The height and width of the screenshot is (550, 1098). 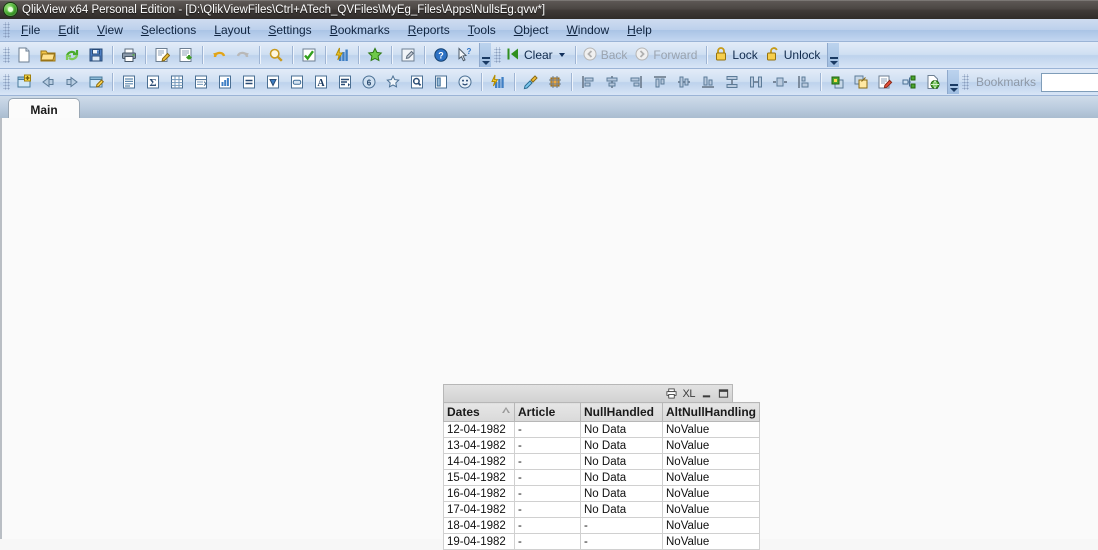 What do you see at coordinates (965, 82) in the screenshot?
I see `bookmarks-toolbar-grip-handle` at bounding box center [965, 82].